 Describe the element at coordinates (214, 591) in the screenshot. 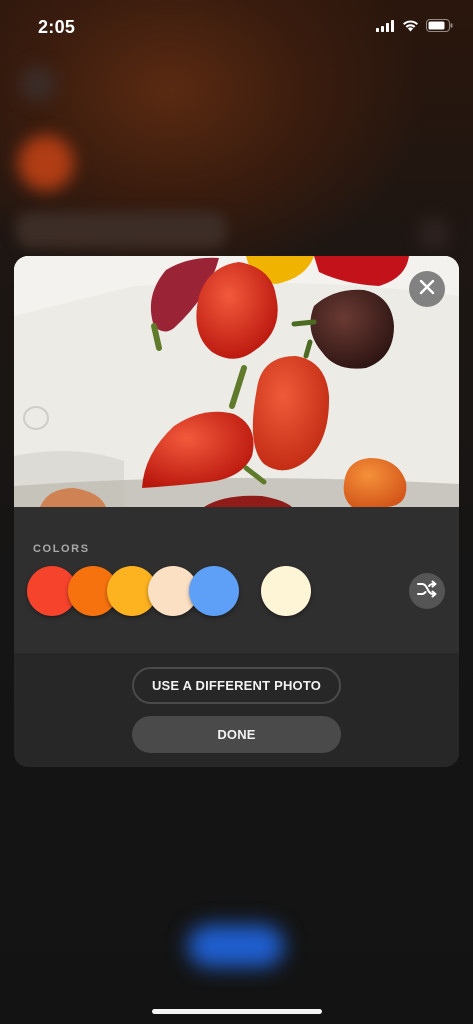

I see `color-swatch-blue` at that location.